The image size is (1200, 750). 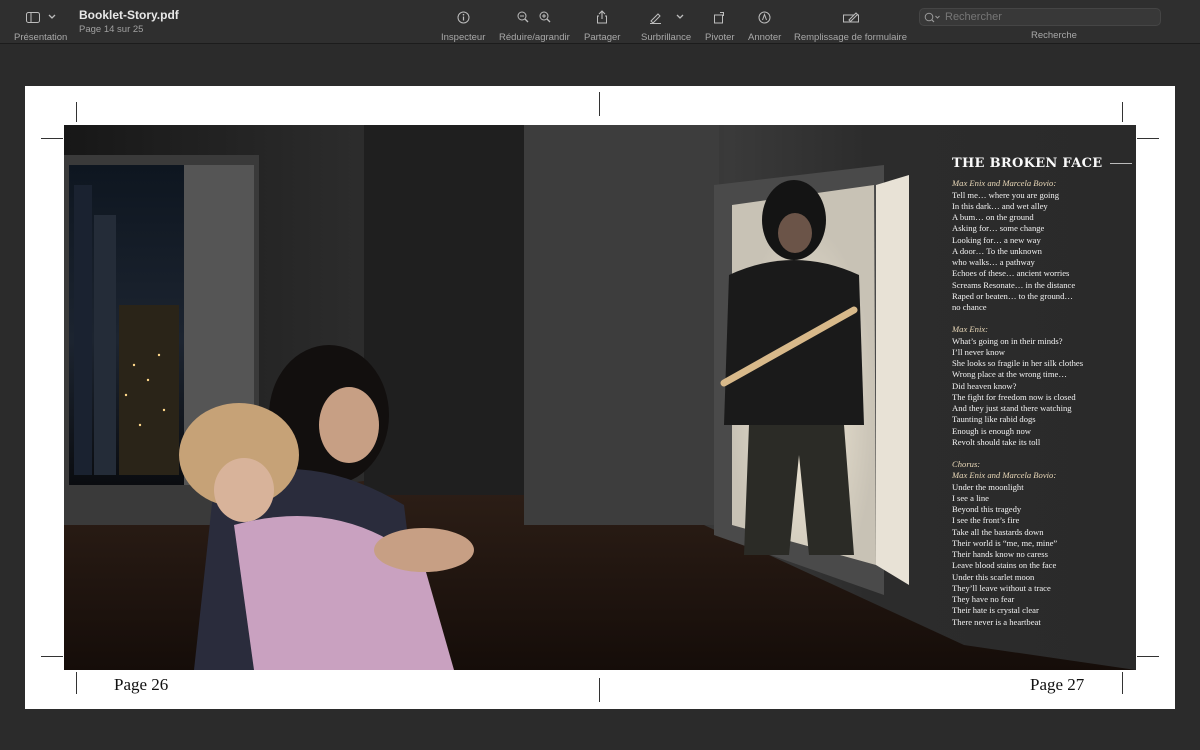 What do you see at coordinates (32, 17) in the screenshot?
I see `sidebar-icon` at bounding box center [32, 17].